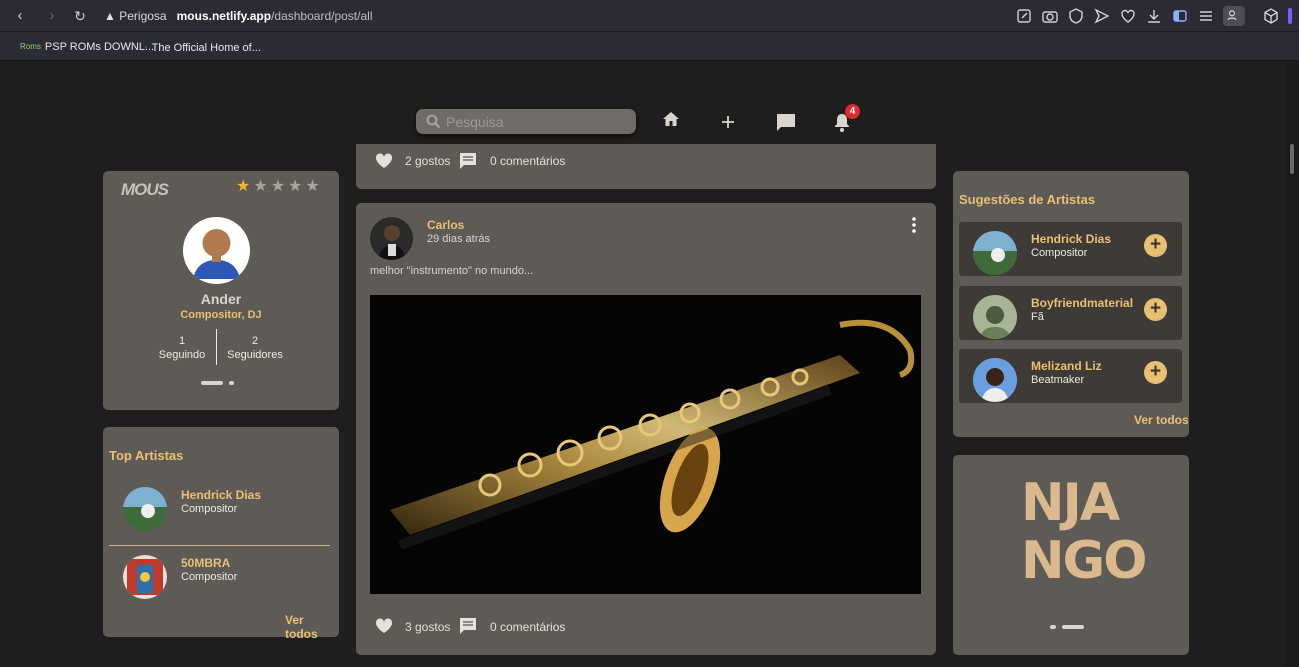  Describe the element at coordinates (1154, 16) in the screenshot. I see `download-icon` at that location.